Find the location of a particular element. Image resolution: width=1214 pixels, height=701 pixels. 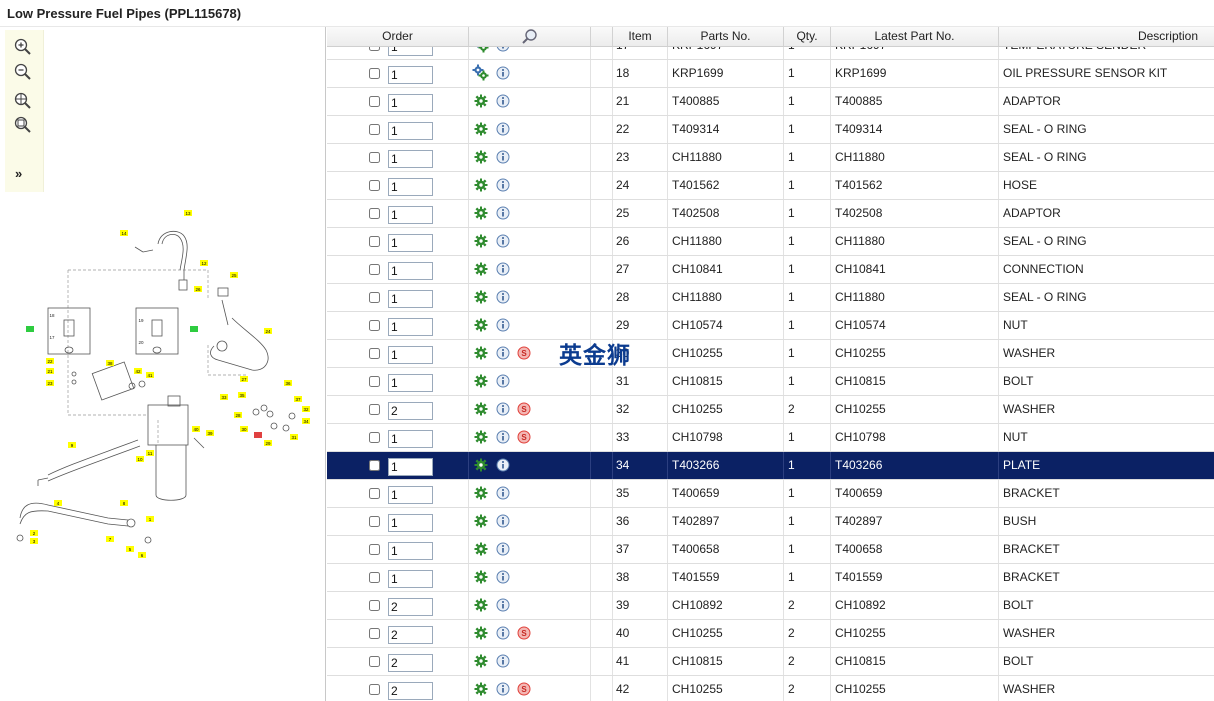

table-row: S32CH102552CH10255WASHER is located at coordinates (770, 410).